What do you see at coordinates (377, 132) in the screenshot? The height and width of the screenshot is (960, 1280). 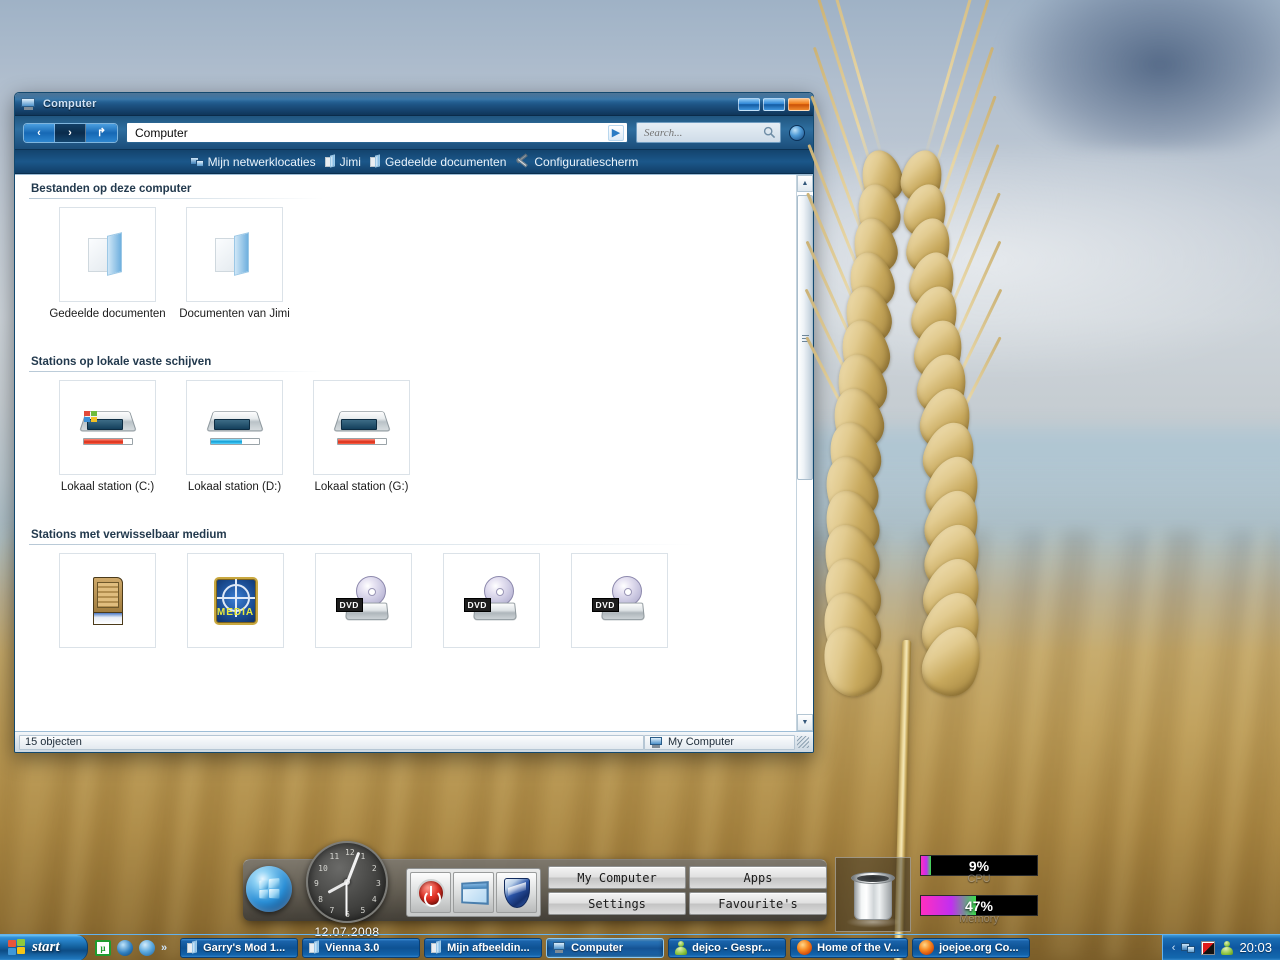 I see `address-bar: Computer ▶` at bounding box center [377, 132].